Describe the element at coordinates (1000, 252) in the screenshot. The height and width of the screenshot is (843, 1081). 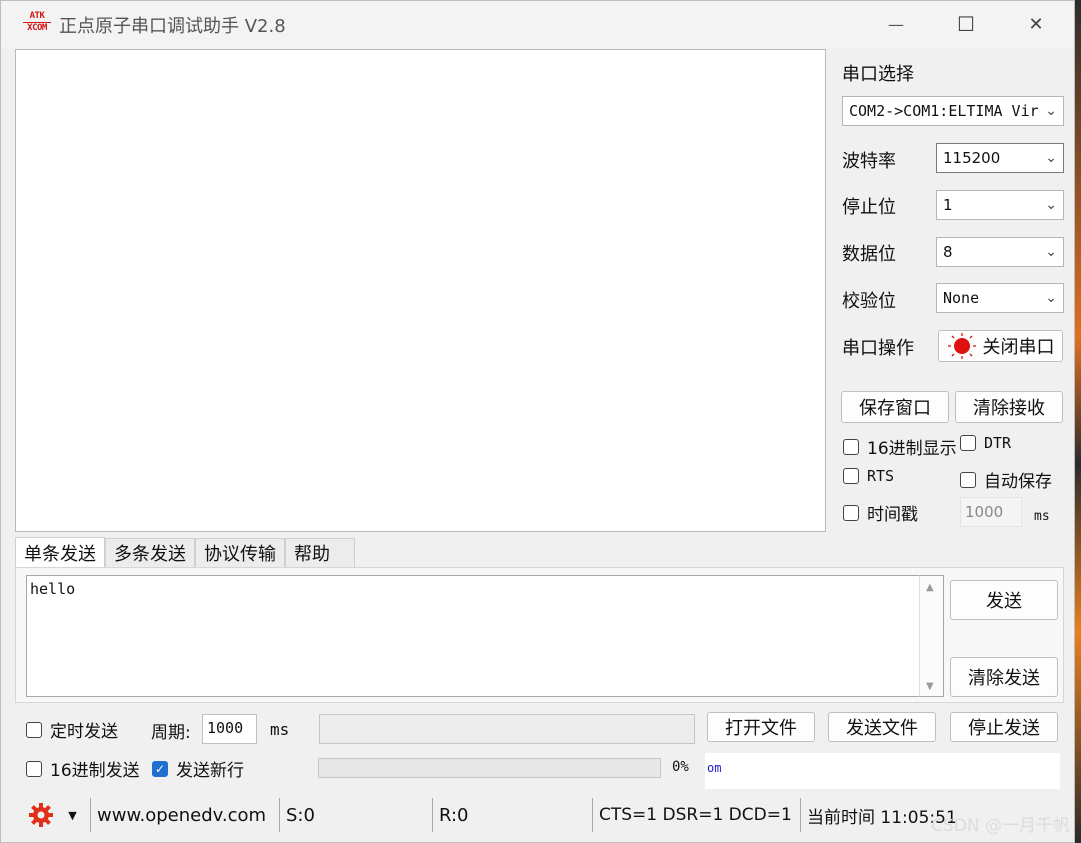
I see `data-bits-select: 8 ⌄` at that location.